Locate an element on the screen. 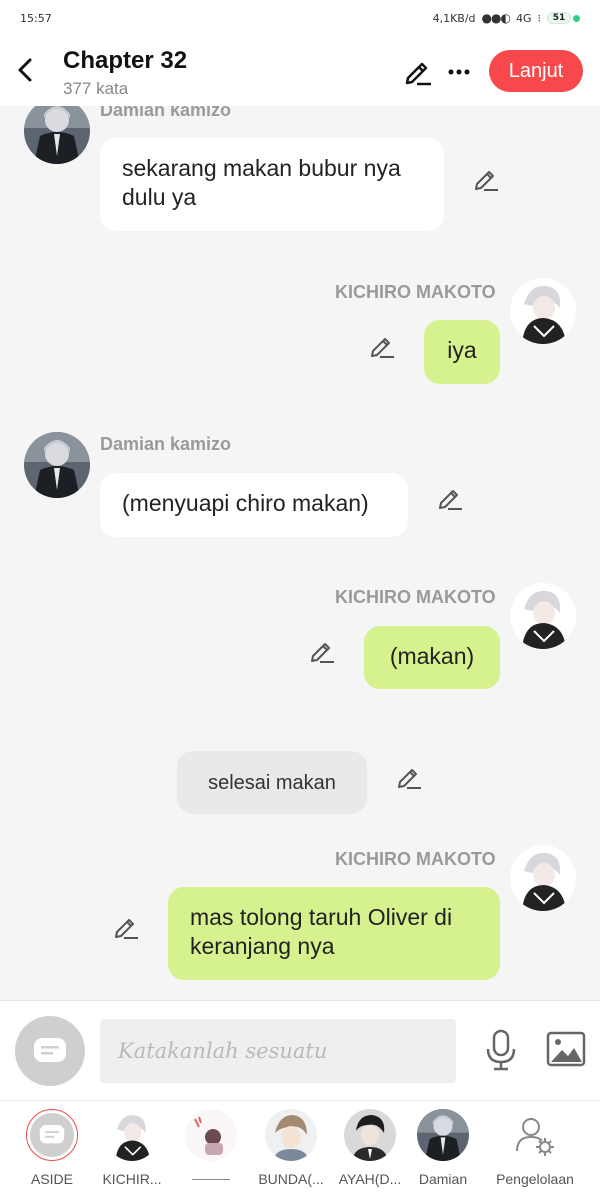  word-count: 377 kata is located at coordinates (96, 88).